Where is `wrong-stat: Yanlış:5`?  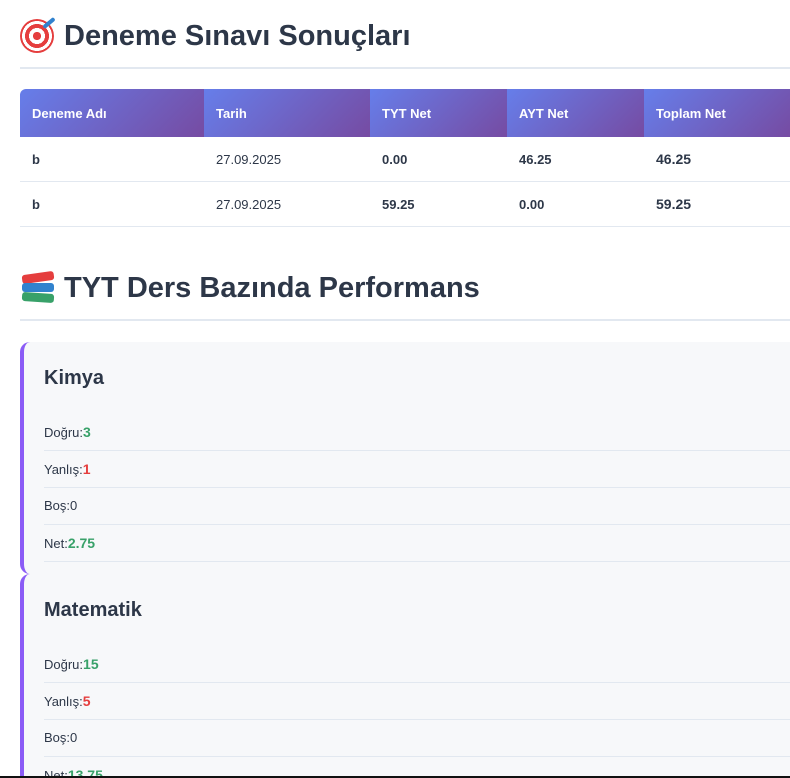
wrong-stat: Yanlış:5 is located at coordinates (417, 701).